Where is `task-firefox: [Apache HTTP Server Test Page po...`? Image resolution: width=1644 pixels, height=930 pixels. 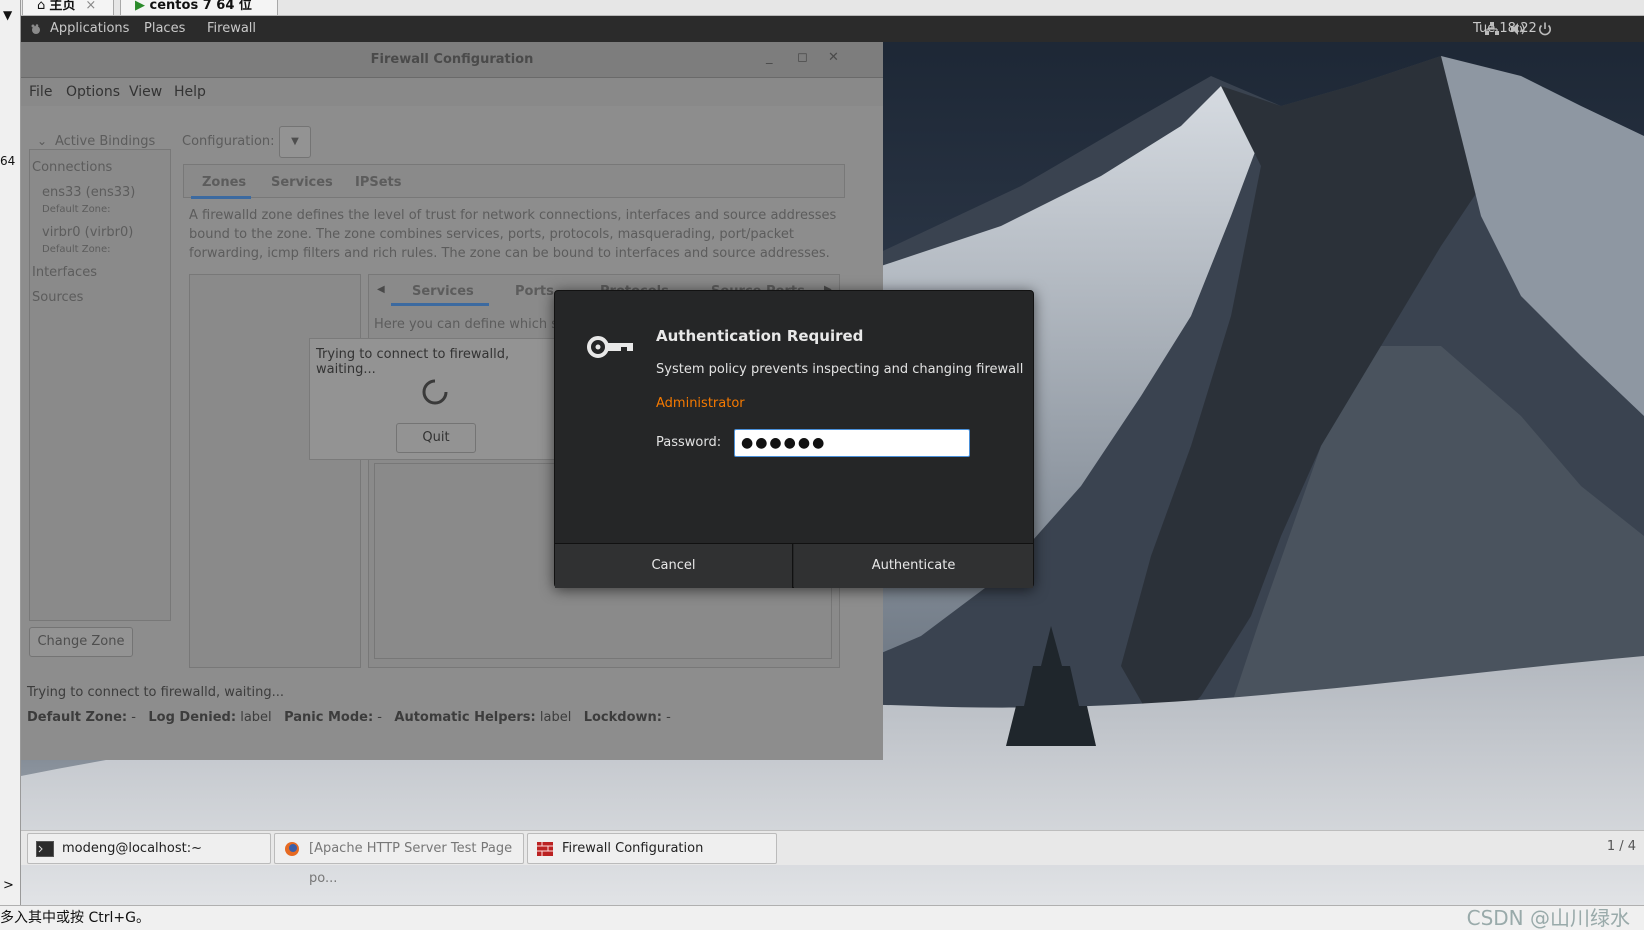
task-firefox: [Apache HTTP Server Test Page po... is located at coordinates (399, 859).